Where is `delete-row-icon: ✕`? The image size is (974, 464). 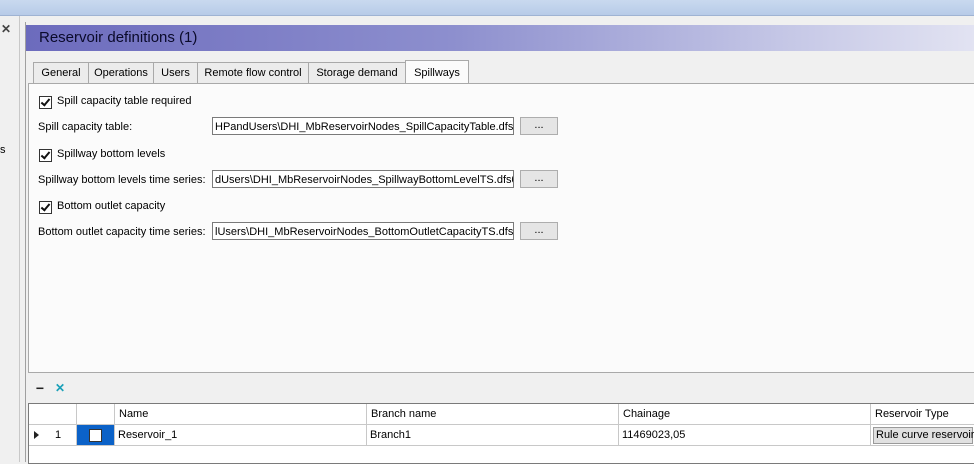 delete-row-icon: ✕ is located at coordinates (60, 388).